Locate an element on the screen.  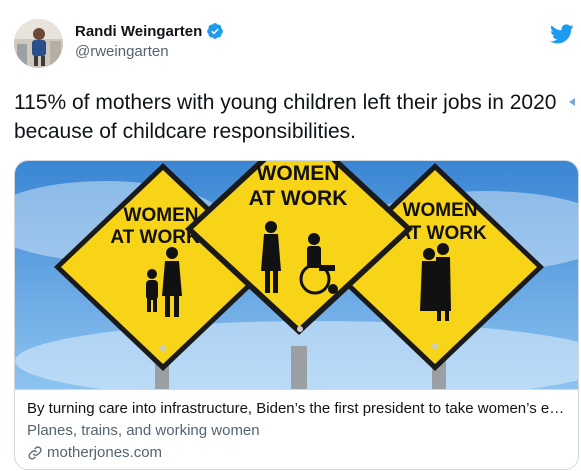
author-name: Randi Weingarten is located at coordinates (138, 31).